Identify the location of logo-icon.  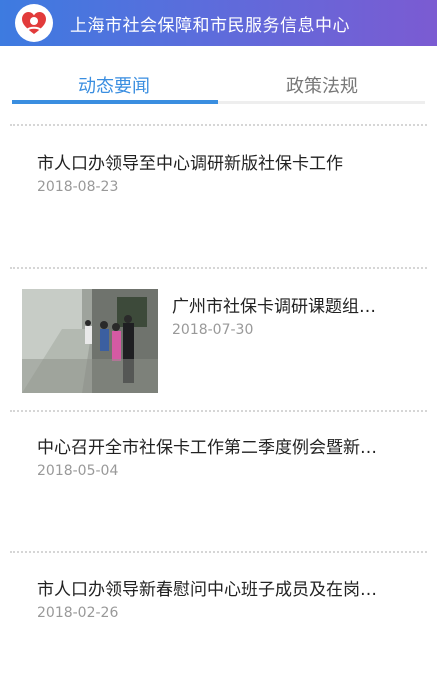
(34, 23).